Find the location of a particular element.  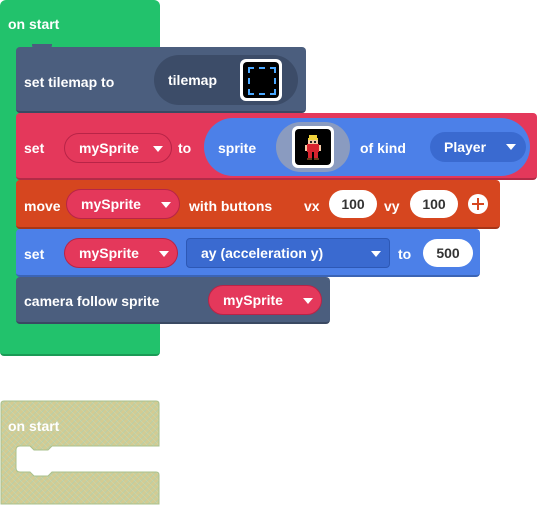

disabled-on-start-label: on start is located at coordinates (34, 426).